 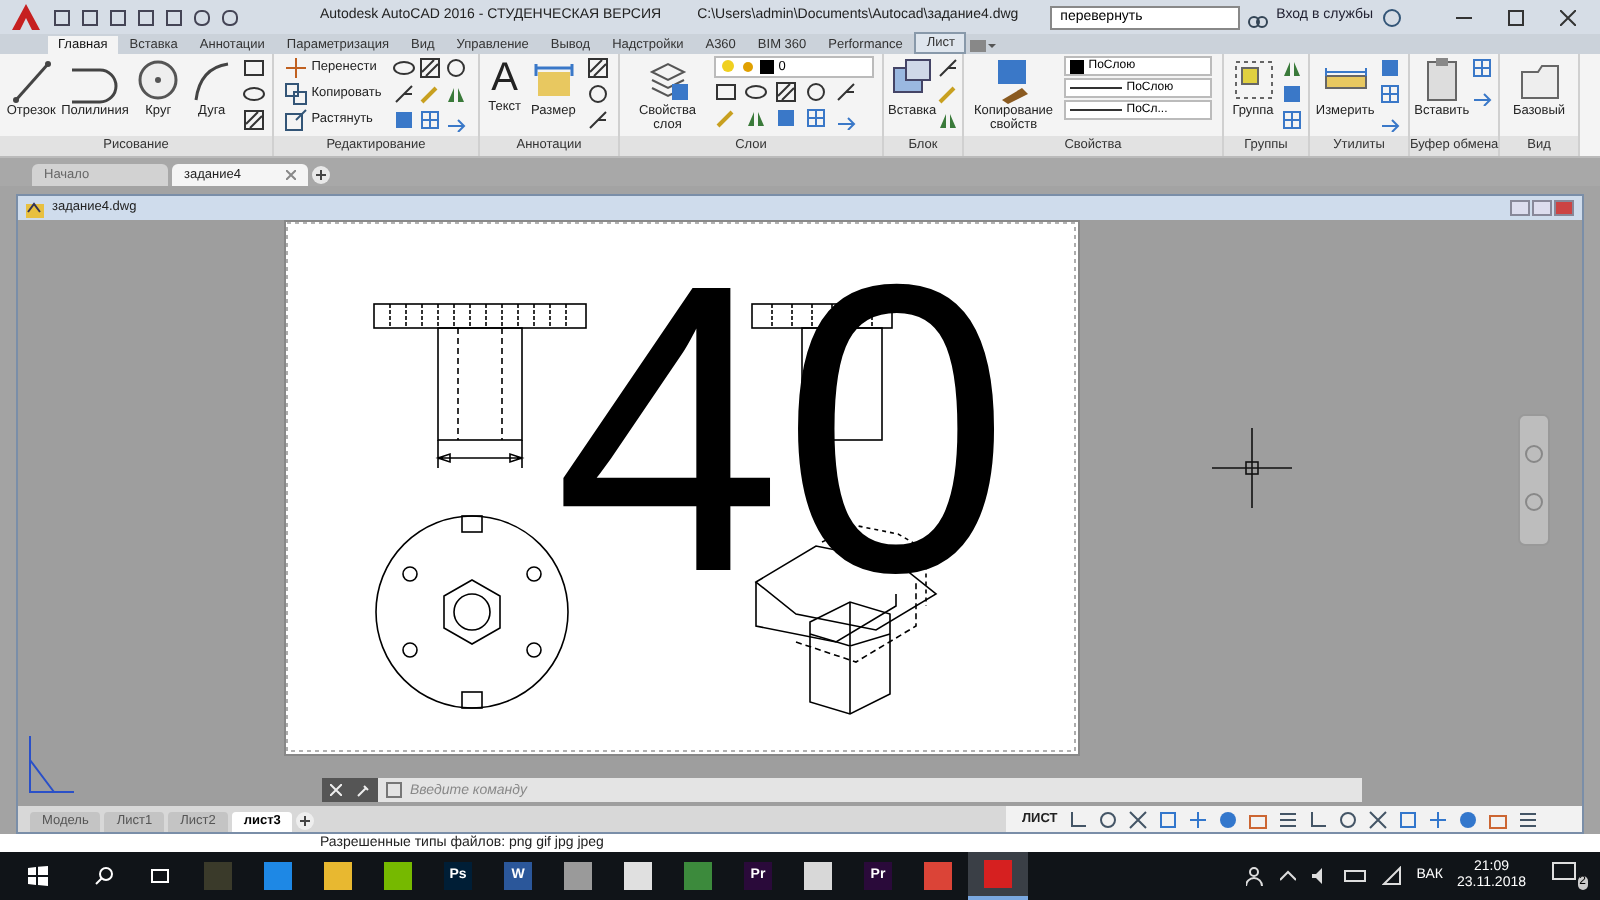 I want to click on people-icon, so click(x=1256, y=876).